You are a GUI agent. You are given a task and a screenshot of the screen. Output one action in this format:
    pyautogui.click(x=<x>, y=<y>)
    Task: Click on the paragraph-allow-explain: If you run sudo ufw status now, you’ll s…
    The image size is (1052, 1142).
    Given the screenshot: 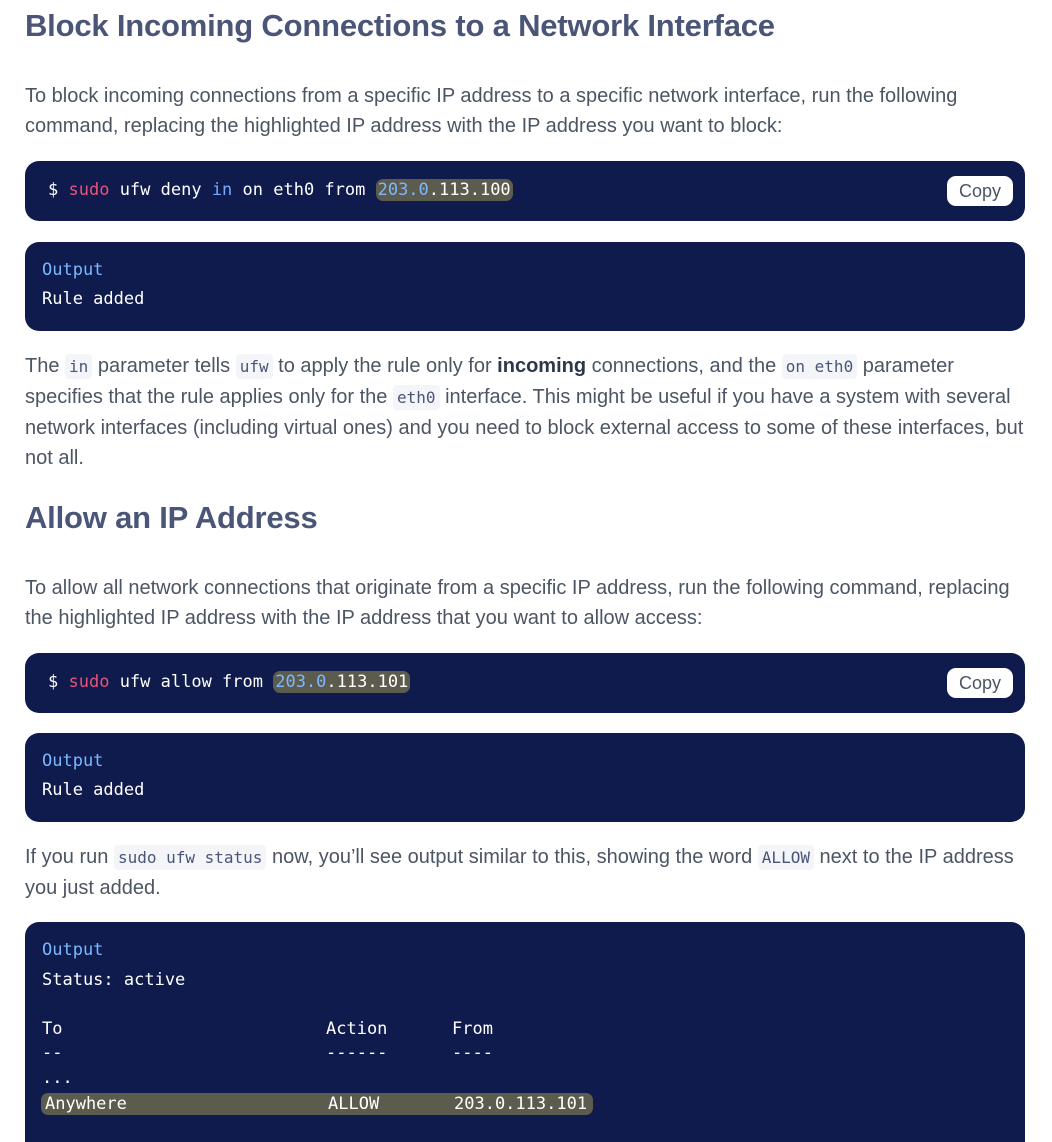 What is the action you would take?
    pyautogui.click(x=525, y=872)
    